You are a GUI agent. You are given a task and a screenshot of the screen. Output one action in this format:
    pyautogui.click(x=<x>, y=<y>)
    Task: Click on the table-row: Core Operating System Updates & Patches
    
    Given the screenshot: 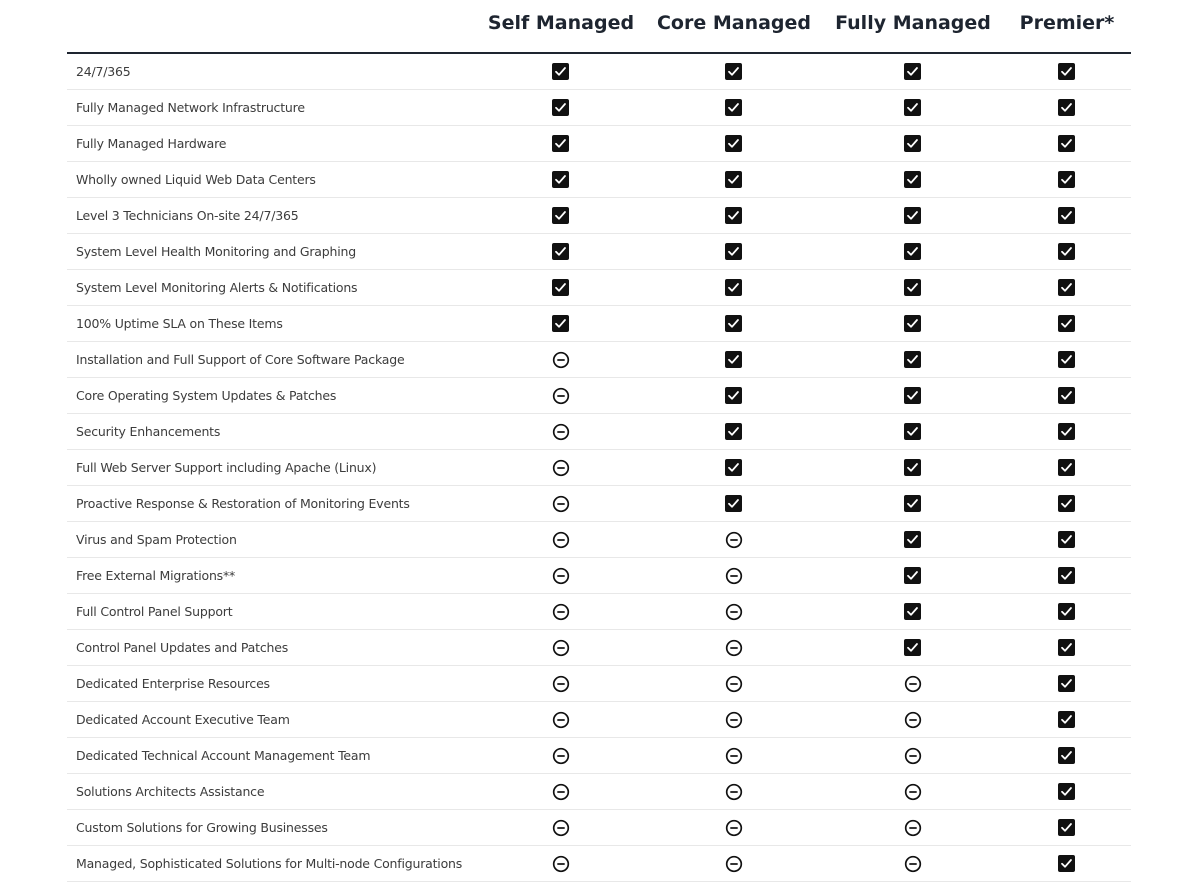 What is the action you would take?
    pyautogui.click(x=599, y=396)
    